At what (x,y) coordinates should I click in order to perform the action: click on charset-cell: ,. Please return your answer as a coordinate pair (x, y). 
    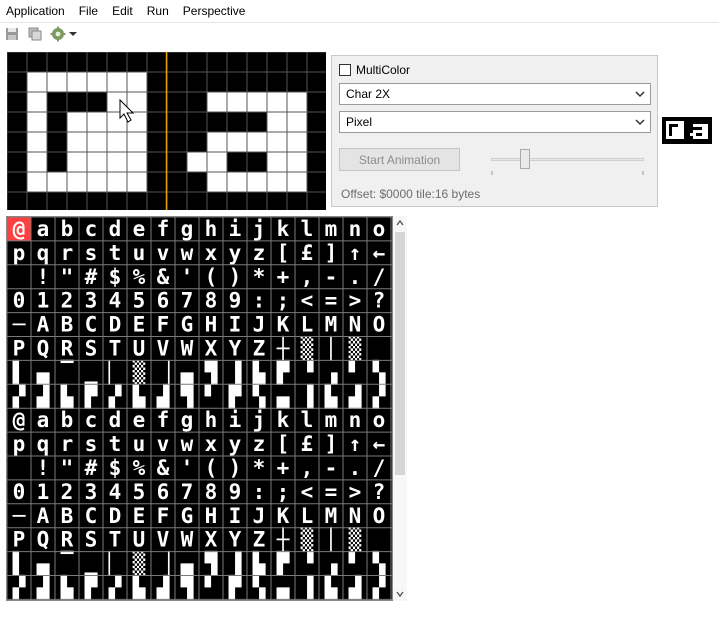
    Looking at the image, I should click on (307, 468).